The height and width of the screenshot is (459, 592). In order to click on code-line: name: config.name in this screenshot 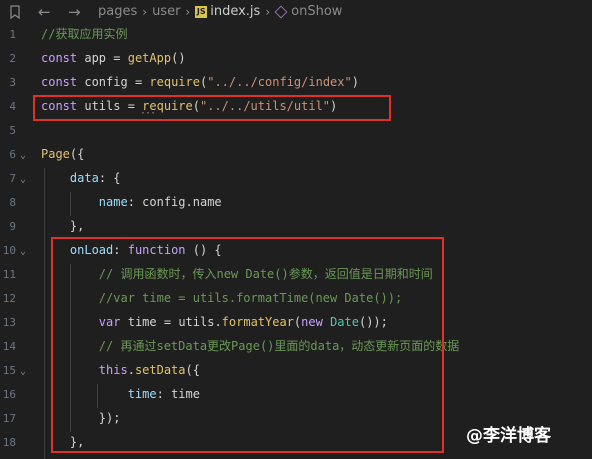, I will do `click(160, 202)`.